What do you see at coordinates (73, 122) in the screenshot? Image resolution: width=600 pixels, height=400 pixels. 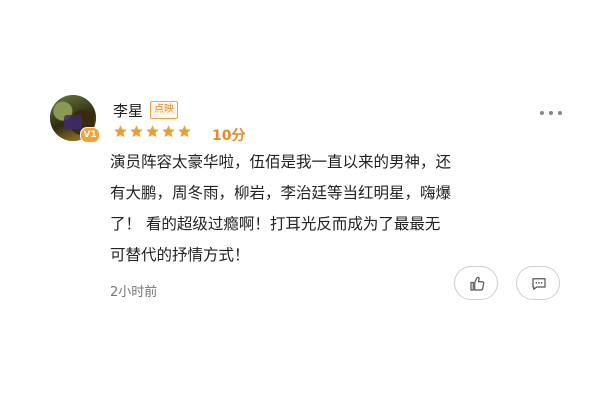 I see `avatar-detail` at bounding box center [73, 122].